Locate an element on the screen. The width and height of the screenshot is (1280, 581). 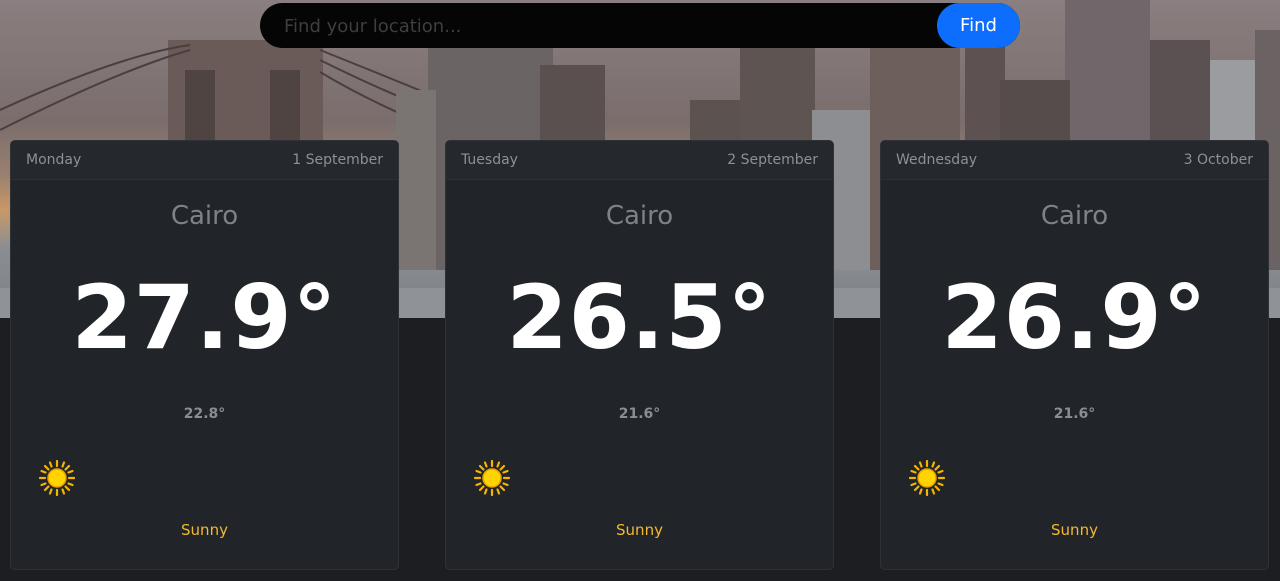
location-search-input is located at coordinates (604, 26).